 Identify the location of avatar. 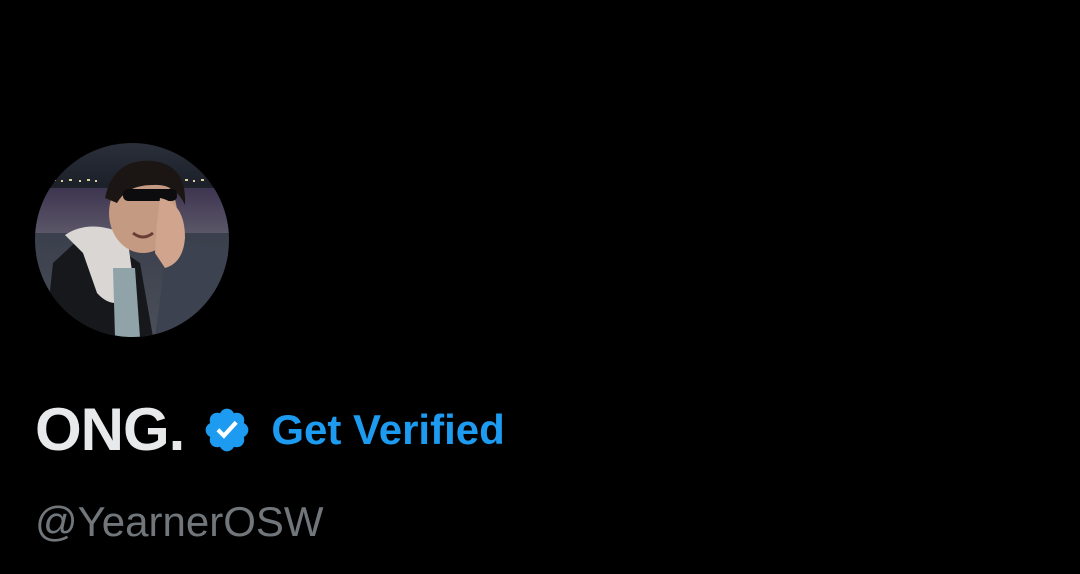
(132, 240).